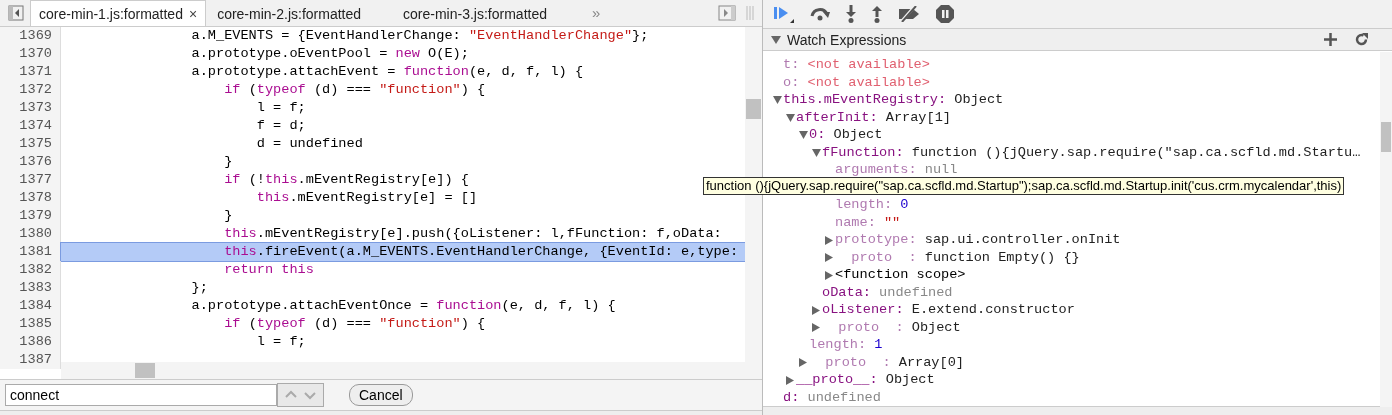  I want to click on property-name: this.mEventRegistry:, so click(865, 100).